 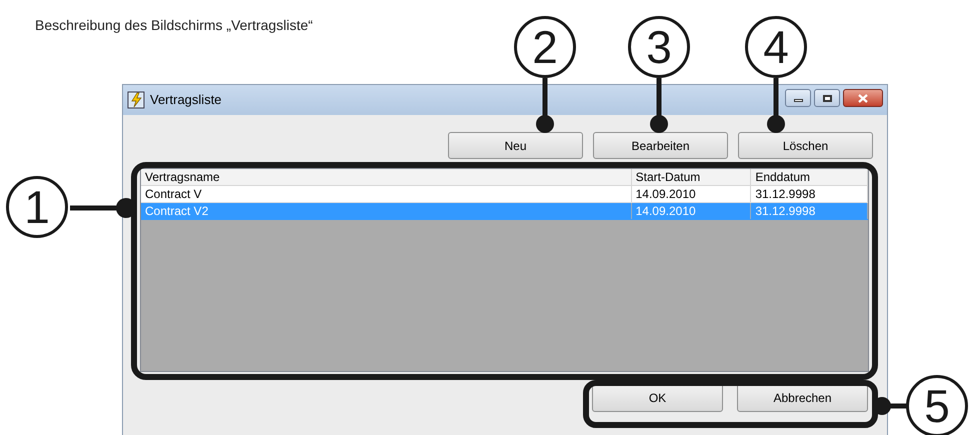 What do you see at coordinates (386, 177) in the screenshot?
I see `column-header: Vertragsname` at bounding box center [386, 177].